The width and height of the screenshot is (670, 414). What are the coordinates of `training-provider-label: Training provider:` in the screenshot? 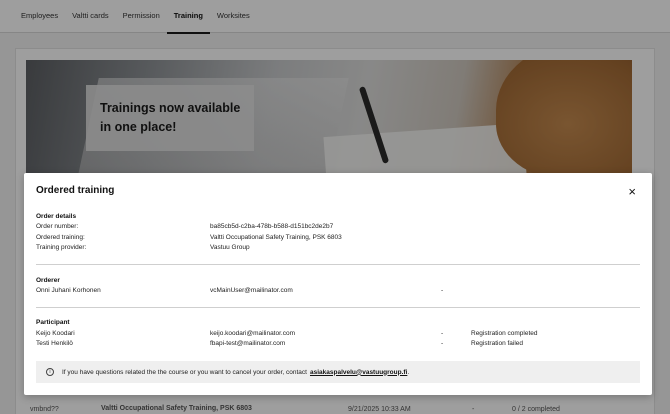 It's located at (61, 247).